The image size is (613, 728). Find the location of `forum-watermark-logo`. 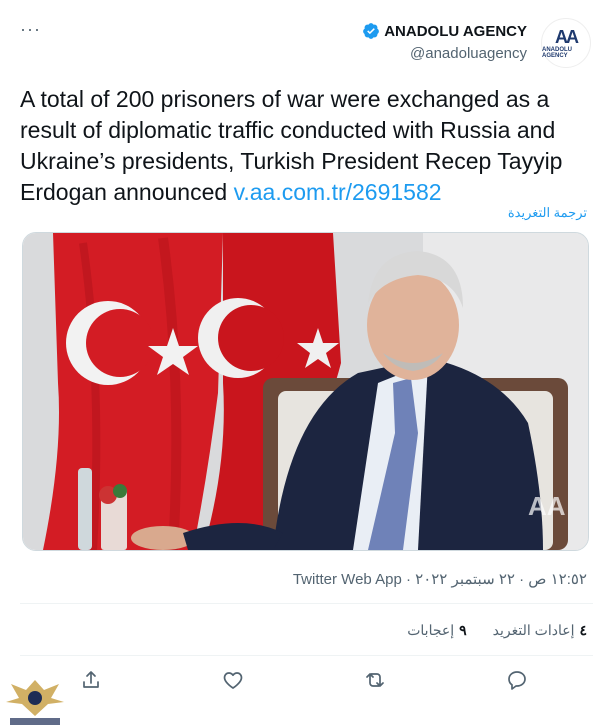

forum-watermark-logo is located at coordinates (35, 702).